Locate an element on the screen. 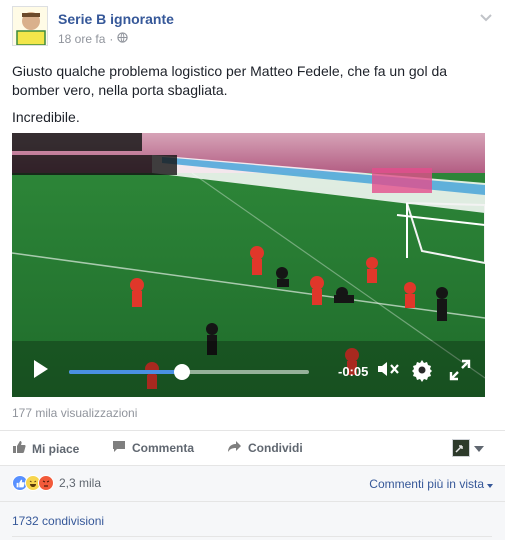 The width and height of the screenshot is (505, 540). comment-sort-selector: Commenti più in vista is located at coordinates (431, 484).